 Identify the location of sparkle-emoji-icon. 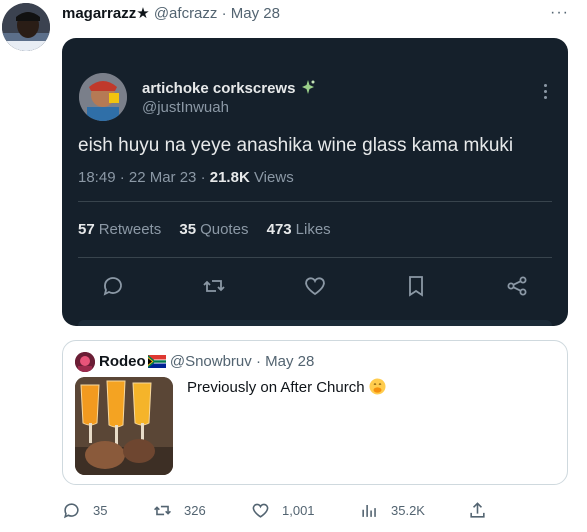
(308, 88).